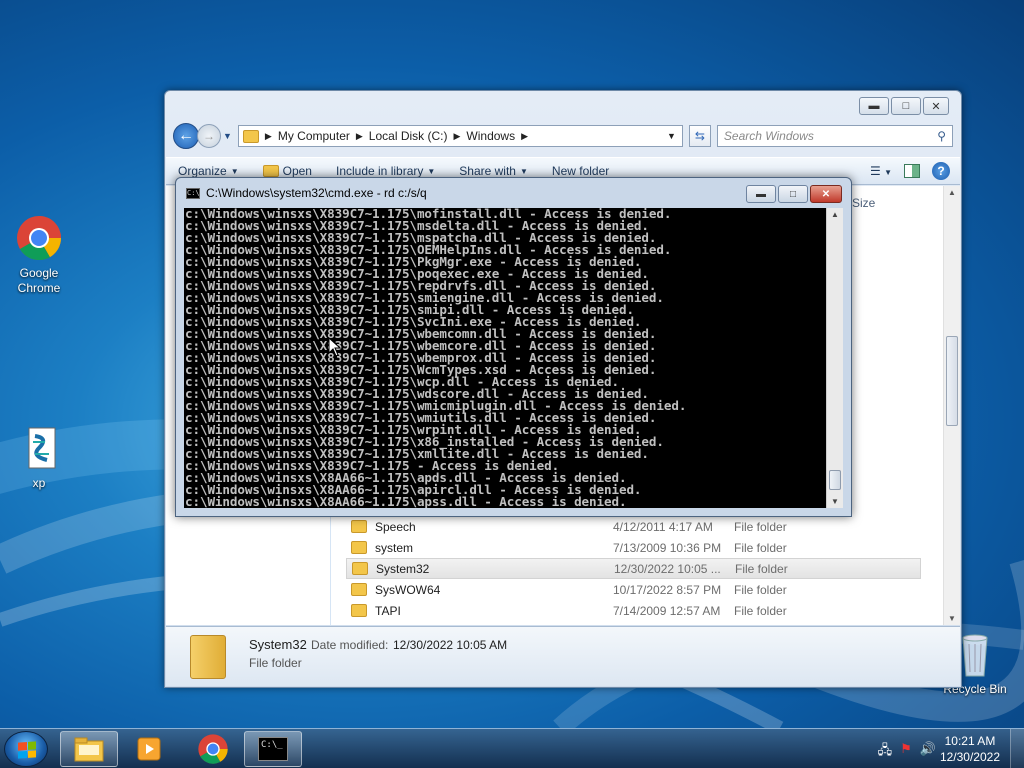  What do you see at coordinates (39, 483) in the screenshot?
I see `desktop-icon-label: xp` at bounding box center [39, 483].